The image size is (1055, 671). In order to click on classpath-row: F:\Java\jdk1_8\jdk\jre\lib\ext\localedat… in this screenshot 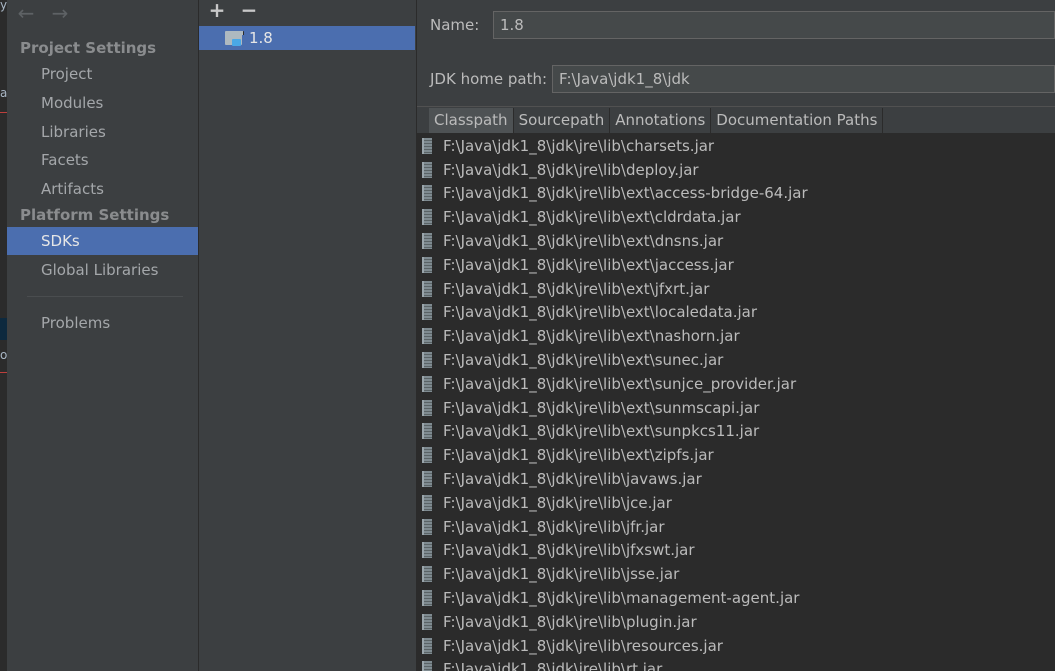, I will do `click(736, 313)`.